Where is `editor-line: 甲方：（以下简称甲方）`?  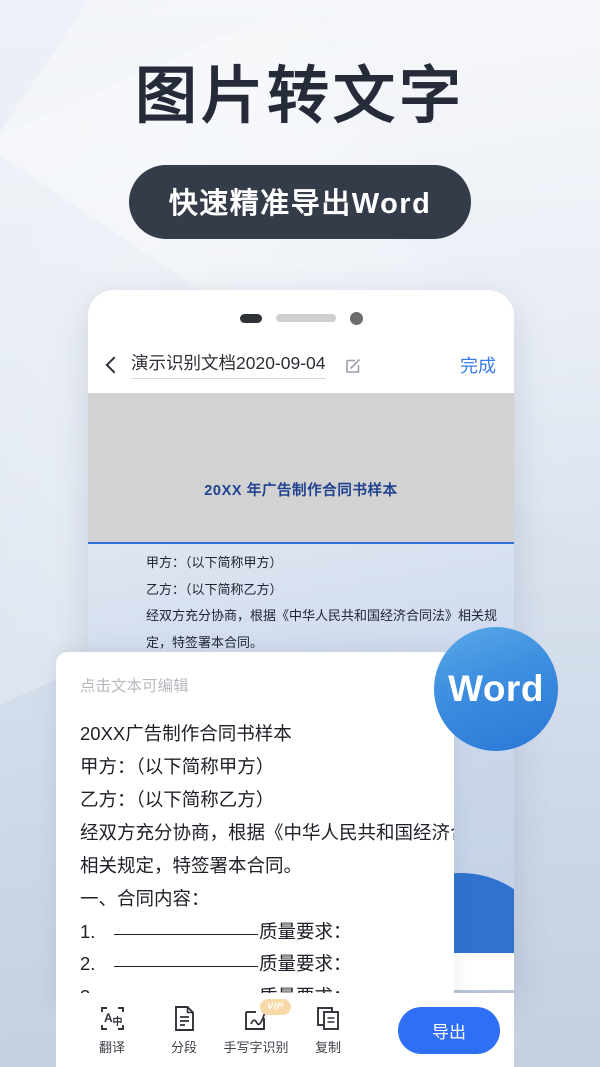 editor-line: 甲方：（以下简称甲方） is located at coordinates (256, 767).